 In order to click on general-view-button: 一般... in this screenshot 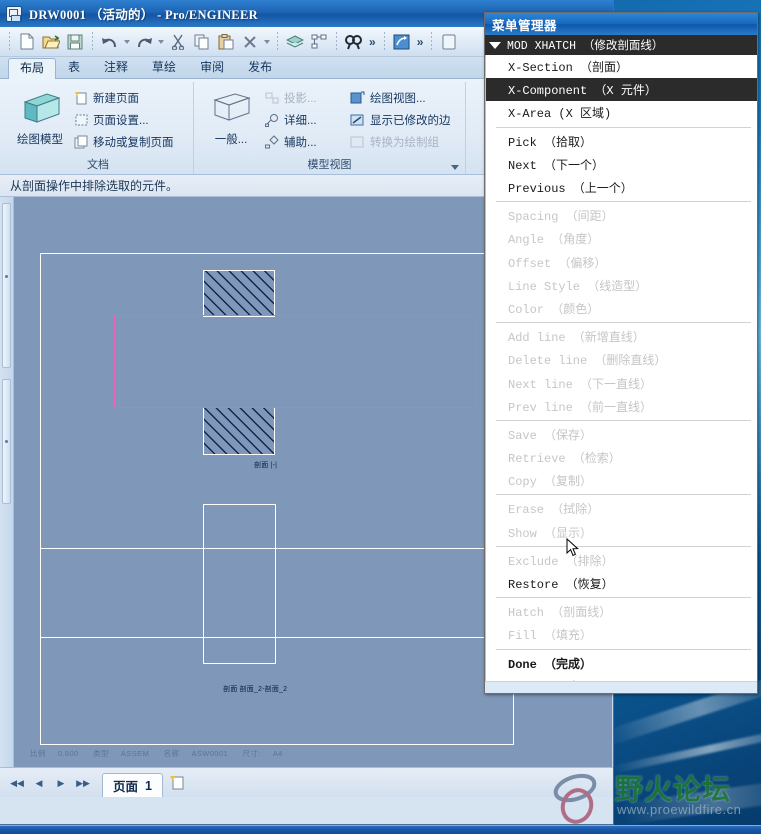, I will do `click(231, 115)`.